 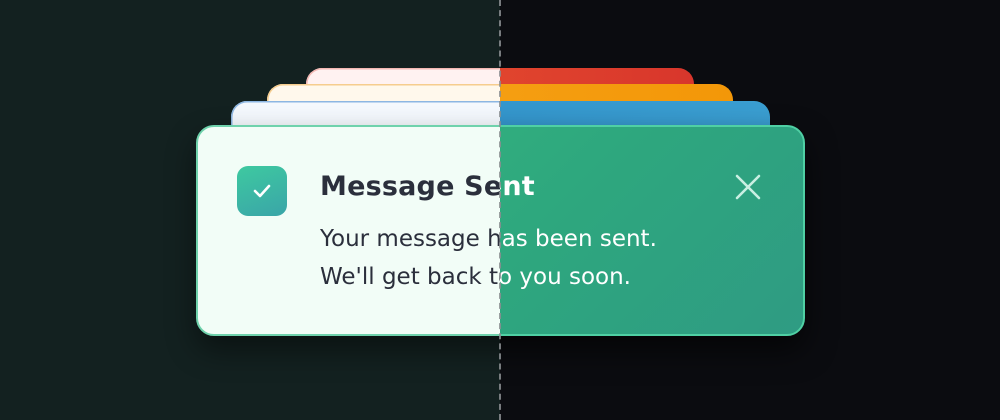 What do you see at coordinates (262, 191) in the screenshot?
I see `check-icon` at bounding box center [262, 191].